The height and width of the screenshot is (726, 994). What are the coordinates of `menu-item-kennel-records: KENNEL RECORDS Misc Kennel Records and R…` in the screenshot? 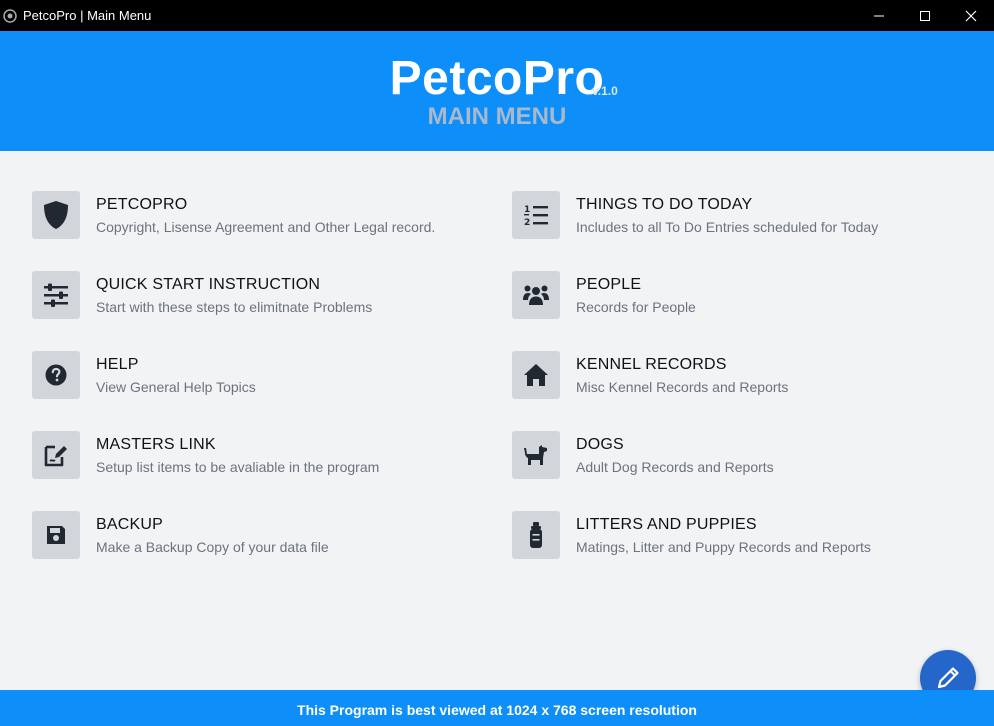 It's located at (732, 375).